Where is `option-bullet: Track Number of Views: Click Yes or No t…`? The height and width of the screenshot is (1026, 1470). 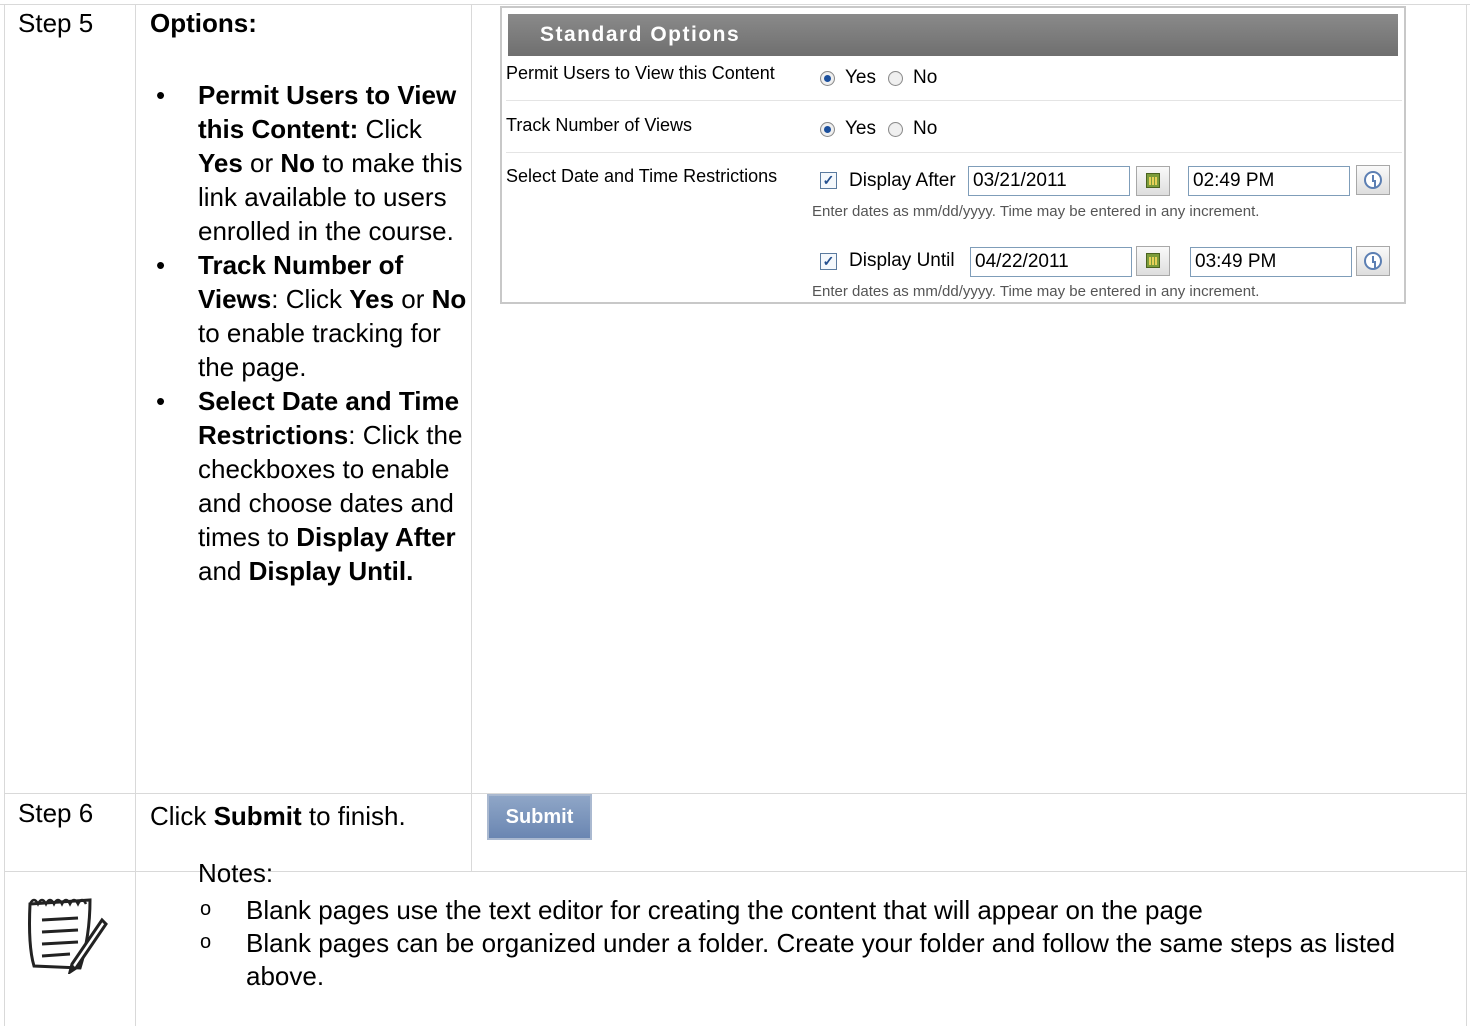
option-bullet: Track Number of Views: Click Yes or No t… is located at coordinates (312, 316).